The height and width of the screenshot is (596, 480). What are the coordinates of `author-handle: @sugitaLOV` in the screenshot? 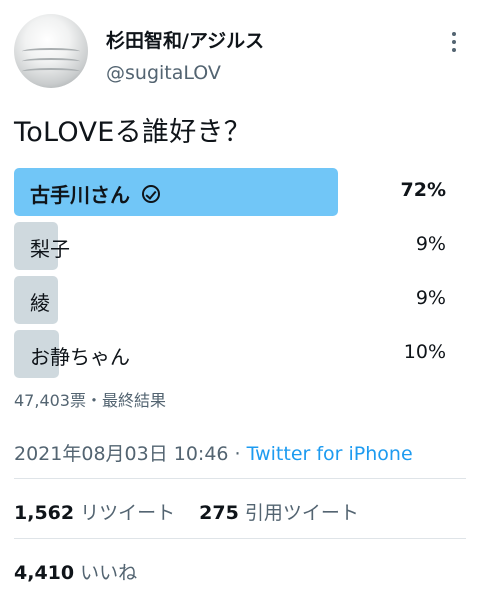 It's located at (163, 73).